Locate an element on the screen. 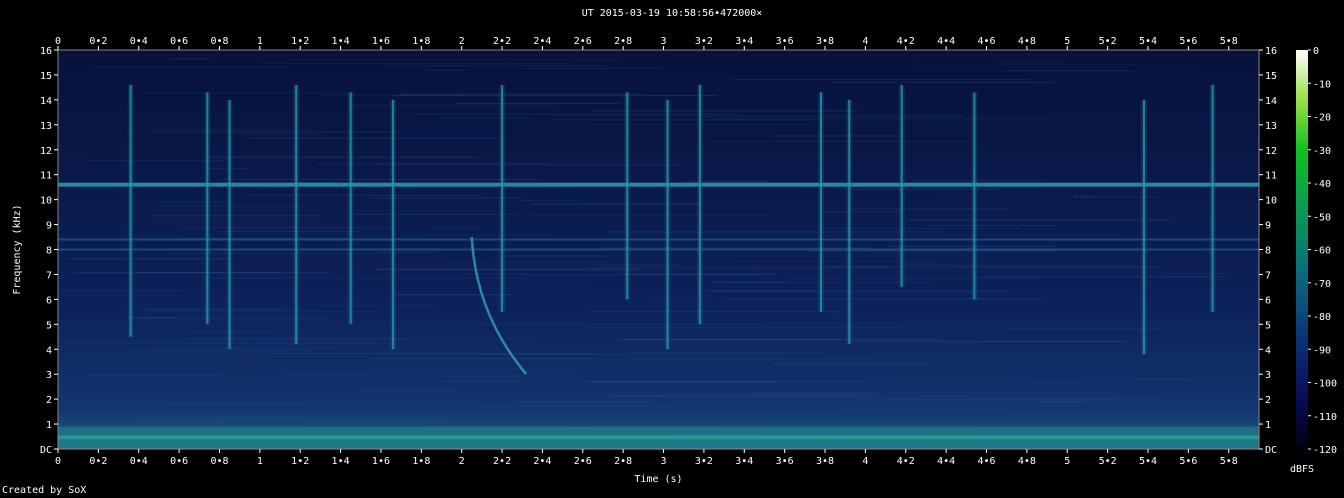  y-tick-label-right: 12 is located at coordinates (1271, 151).